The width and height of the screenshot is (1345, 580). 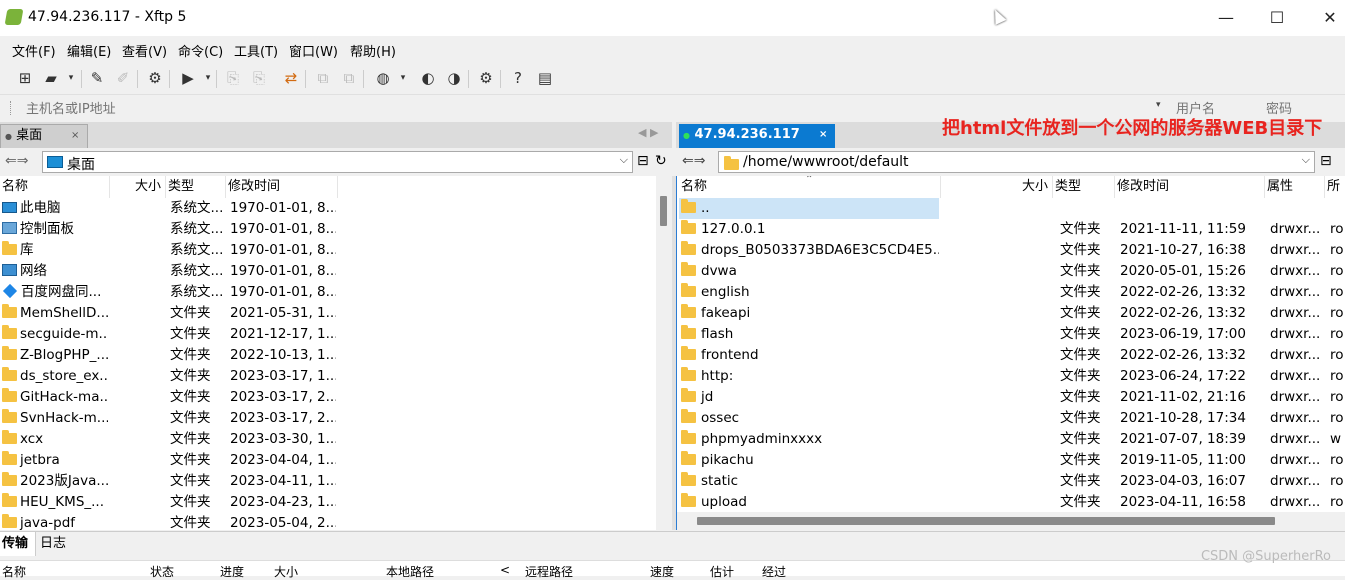 I want to click on list-item: jd 文件夹 2021-11-02, 21:16 drwxr... ro, so click(x=1011, y=397).